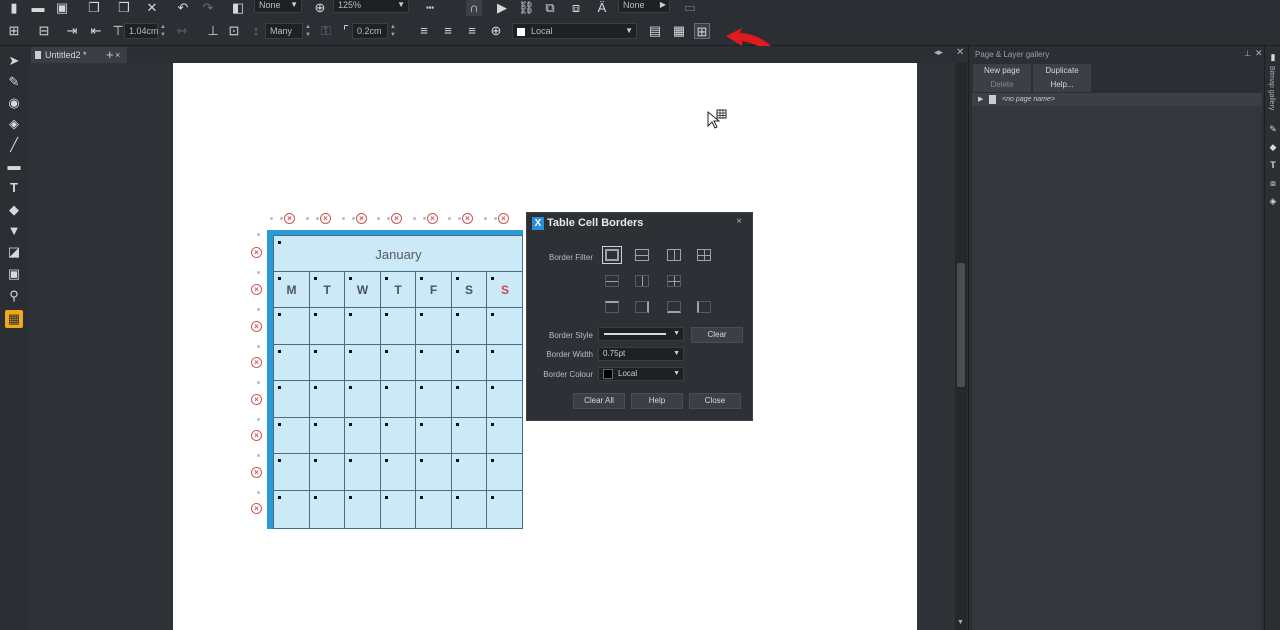 Image resolution: width=1280 pixels, height=630 pixels. I want to click on table-tool-icon: ▦, so click(14, 319).